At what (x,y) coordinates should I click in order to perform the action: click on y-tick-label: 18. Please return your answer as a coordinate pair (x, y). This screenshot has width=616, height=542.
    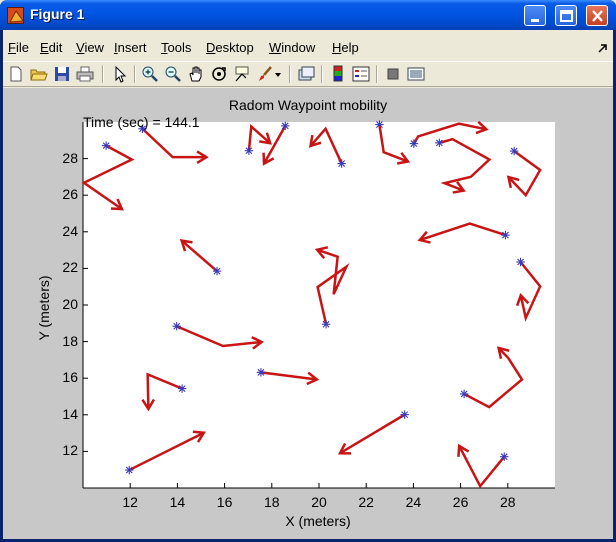
    Looking at the image, I should click on (70, 340).